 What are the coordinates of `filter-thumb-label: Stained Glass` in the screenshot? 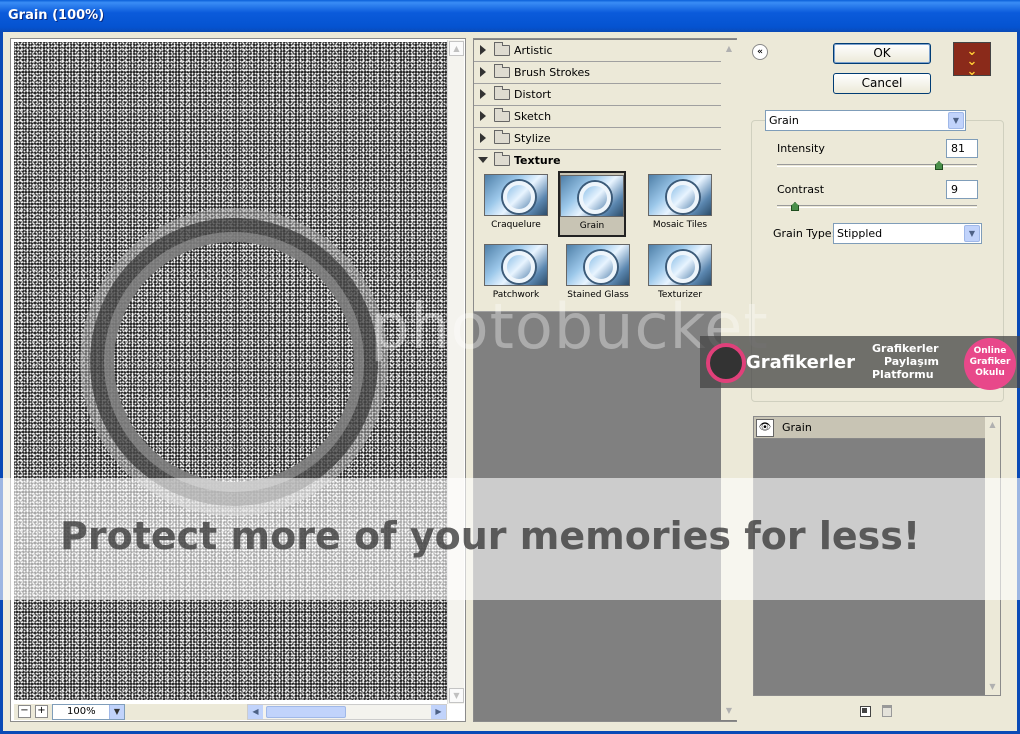 It's located at (598, 295).